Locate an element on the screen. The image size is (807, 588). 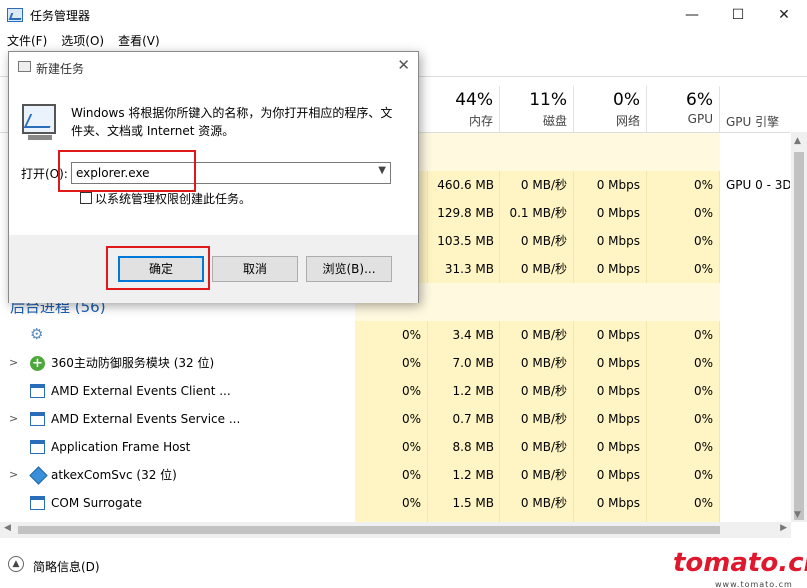
chevron-down-icon: ▼ is located at coordinates (382, 170).